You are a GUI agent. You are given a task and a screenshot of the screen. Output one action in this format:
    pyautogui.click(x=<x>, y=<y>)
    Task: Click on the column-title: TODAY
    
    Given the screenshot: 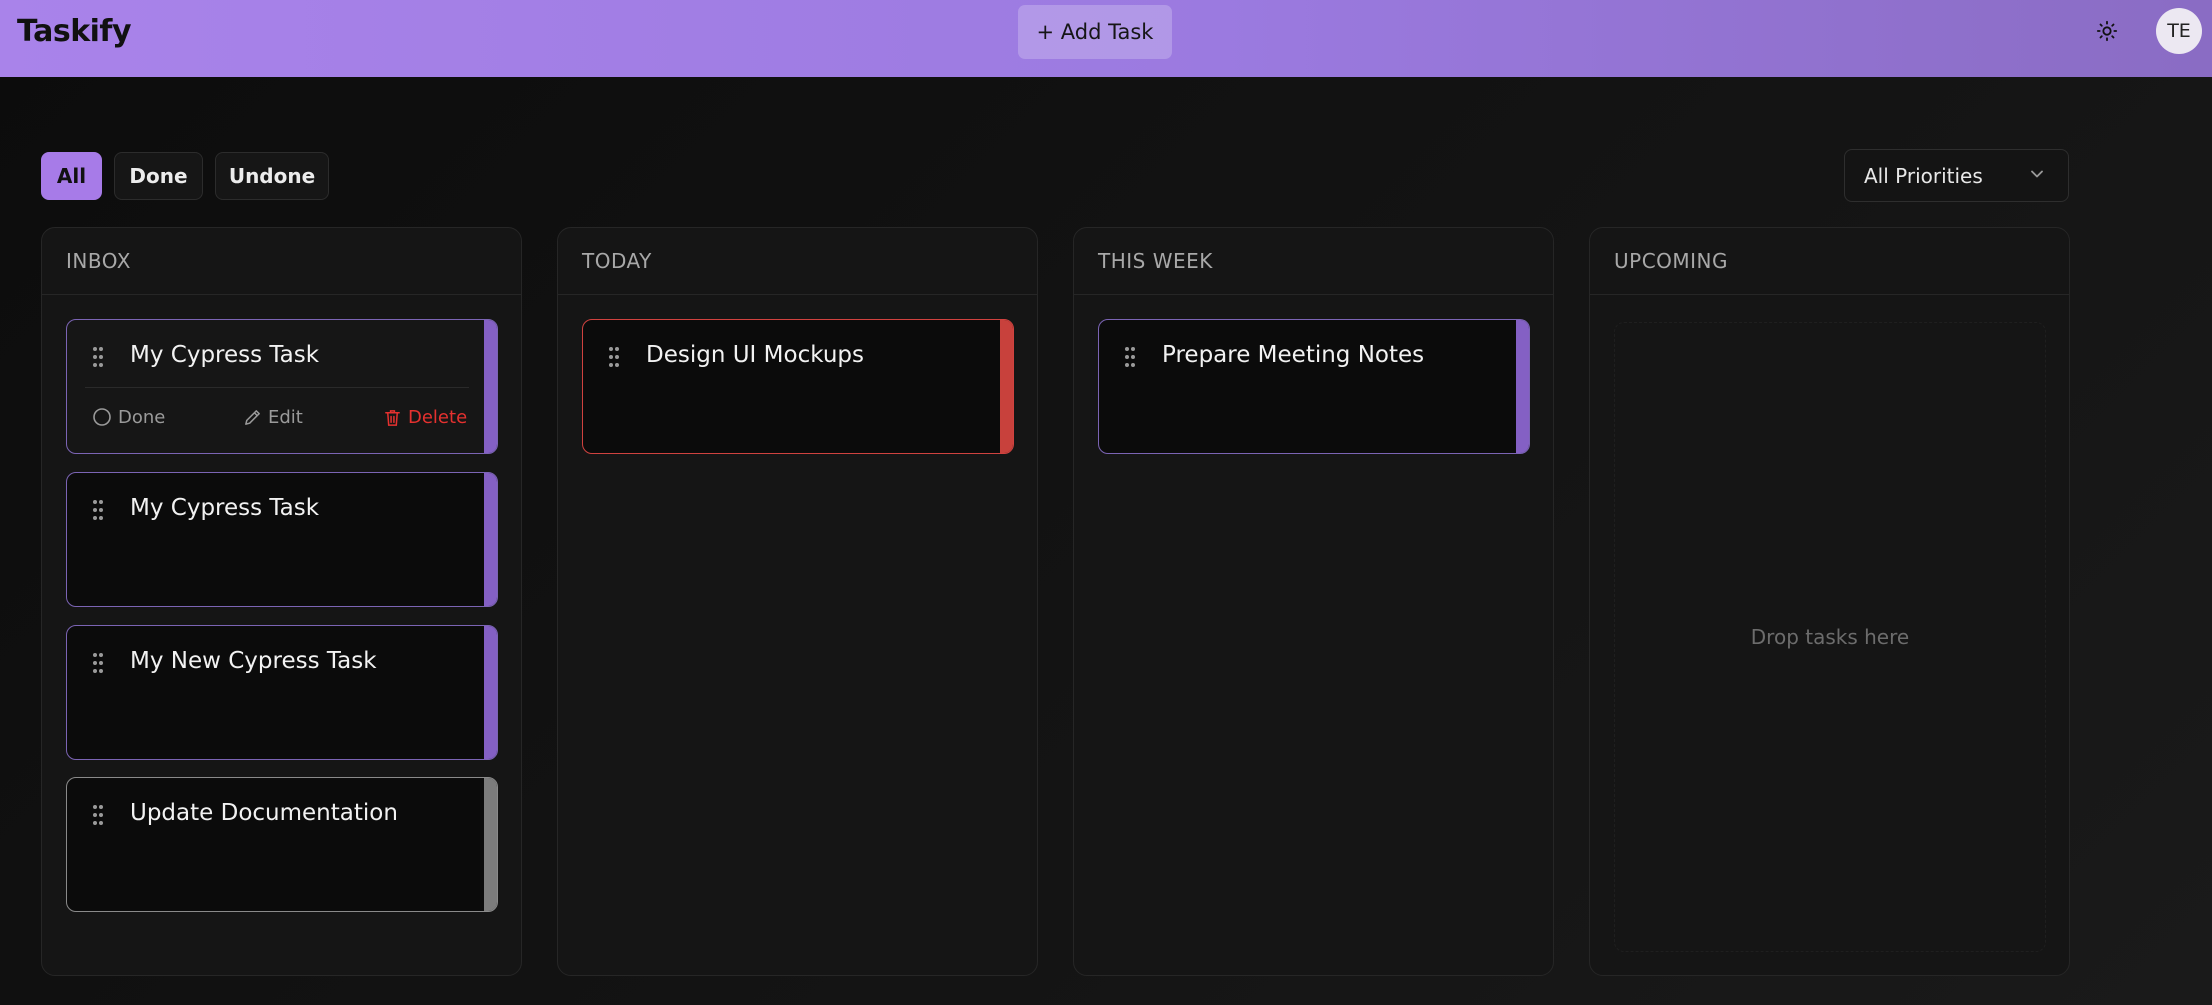 What is the action you would take?
    pyautogui.click(x=797, y=261)
    